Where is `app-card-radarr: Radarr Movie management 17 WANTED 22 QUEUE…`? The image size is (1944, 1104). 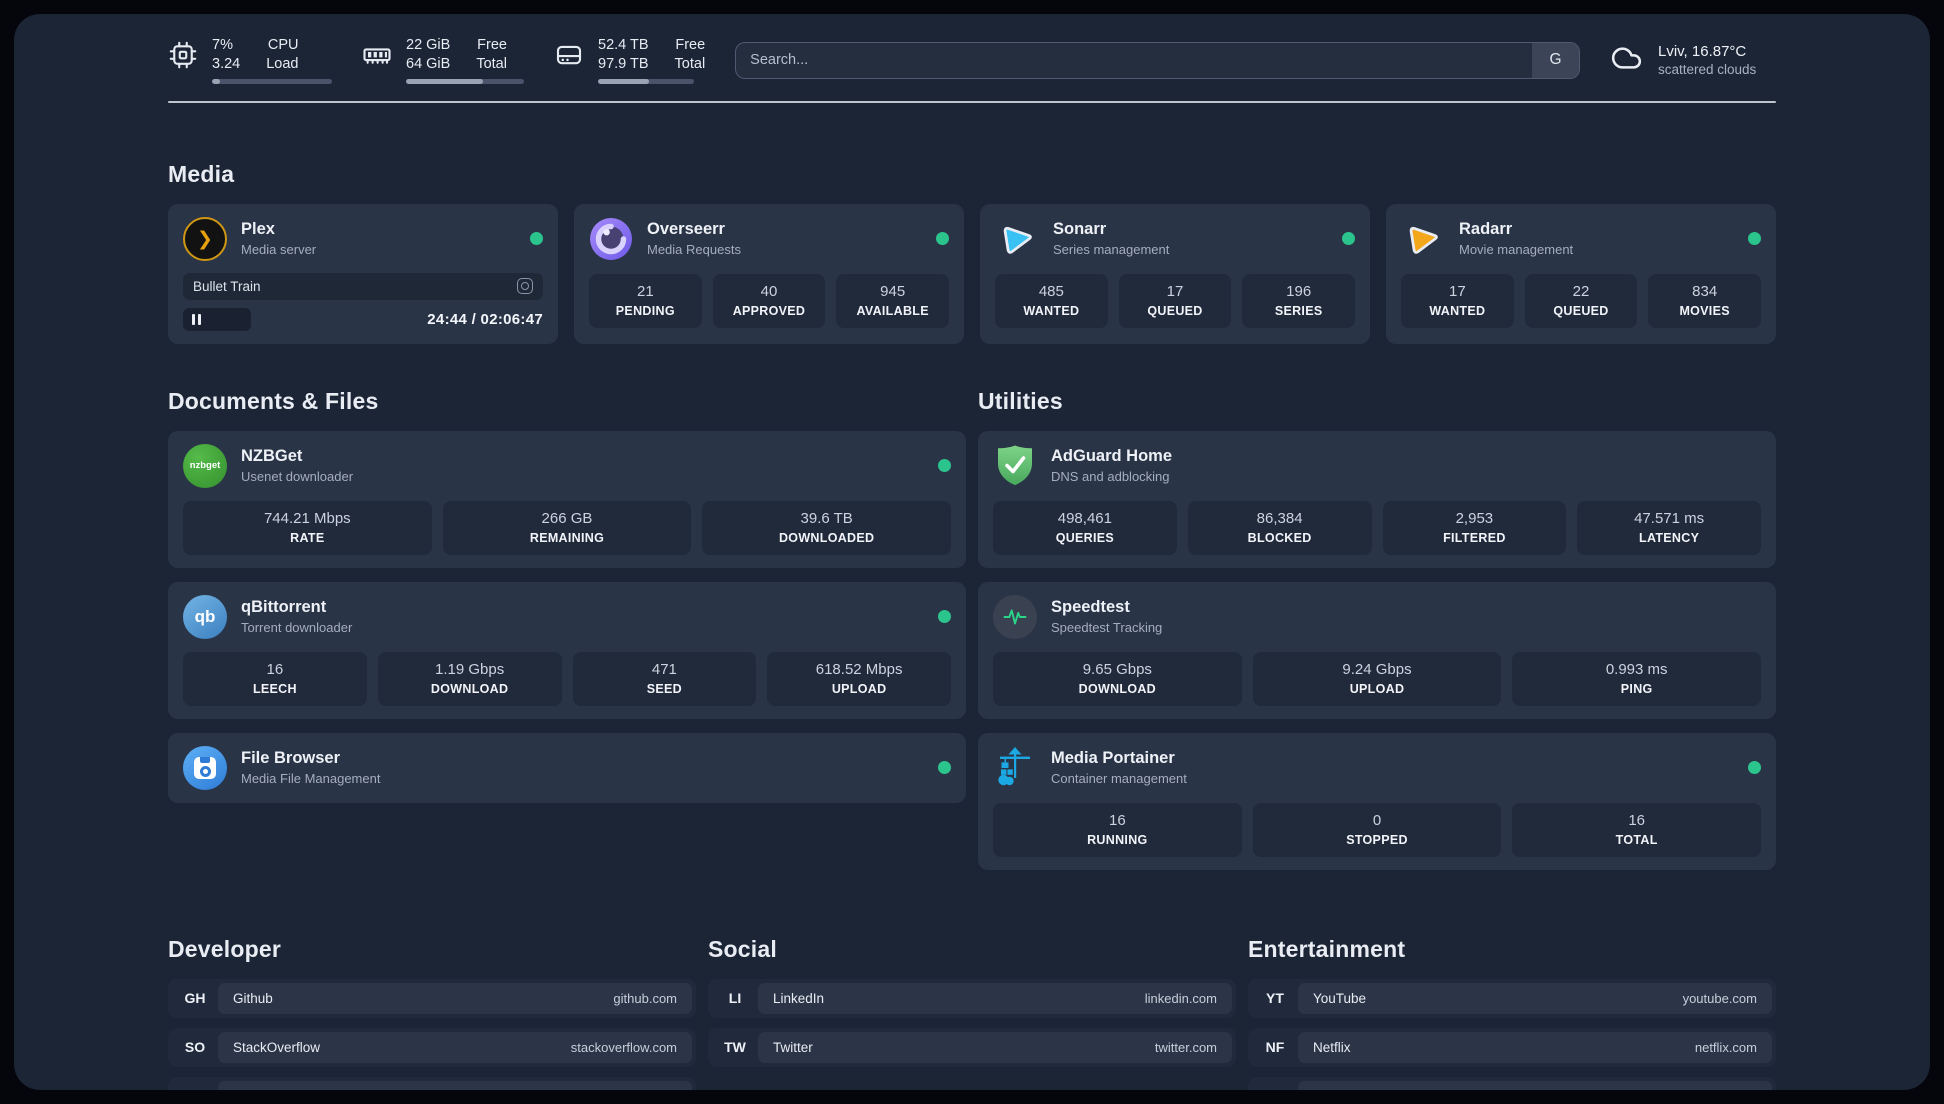 app-card-radarr: Radarr Movie management 17 WANTED 22 QUEUE… is located at coordinates (1581, 273).